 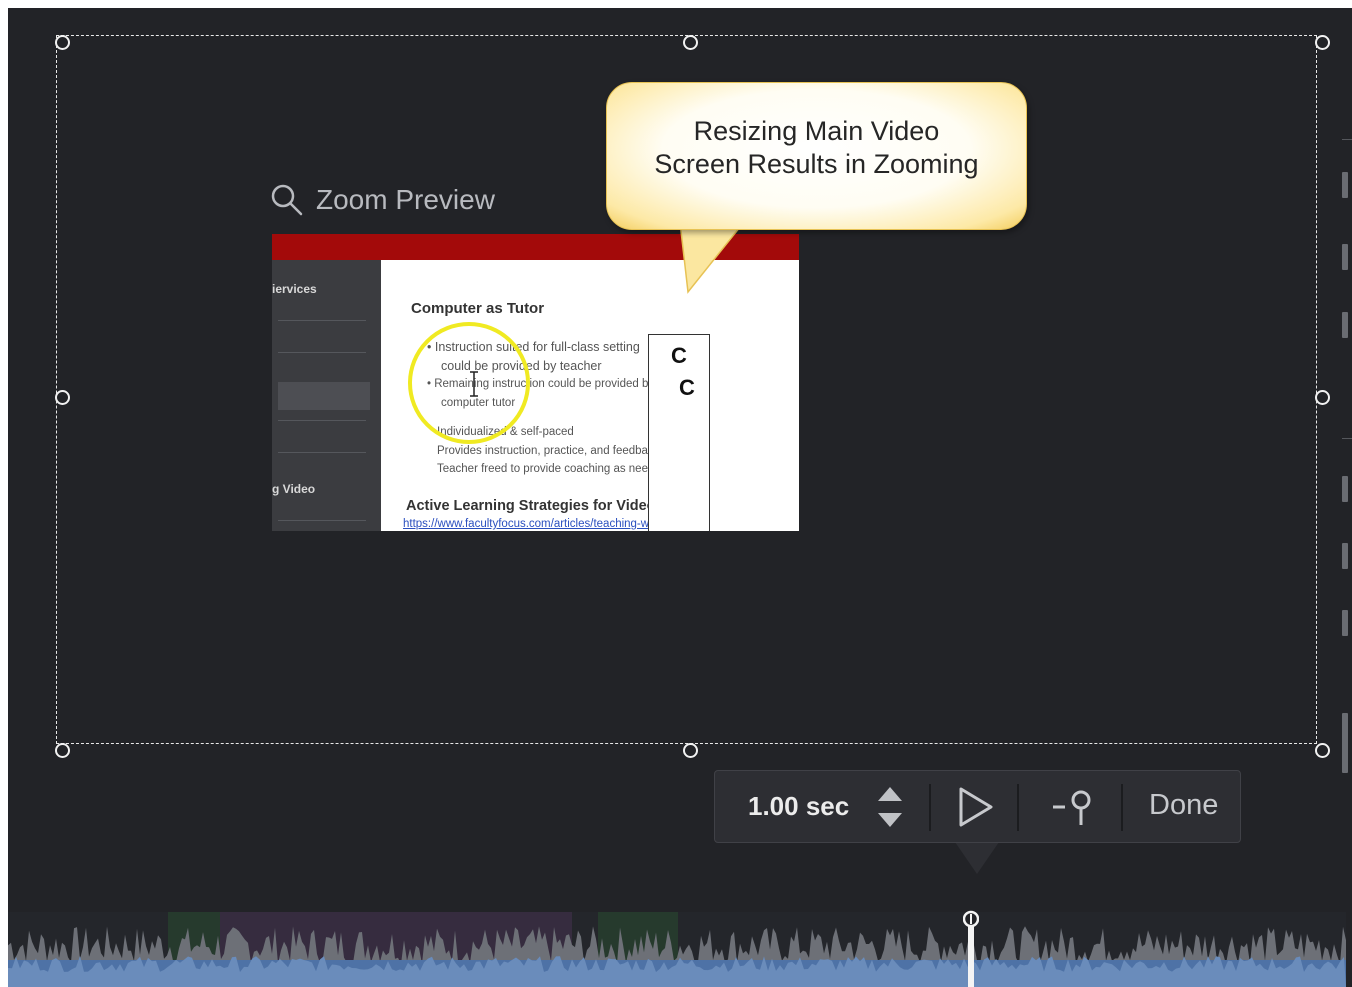 What do you see at coordinates (478, 308) in the screenshot?
I see `doc-heading: Computer as Tutor` at bounding box center [478, 308].